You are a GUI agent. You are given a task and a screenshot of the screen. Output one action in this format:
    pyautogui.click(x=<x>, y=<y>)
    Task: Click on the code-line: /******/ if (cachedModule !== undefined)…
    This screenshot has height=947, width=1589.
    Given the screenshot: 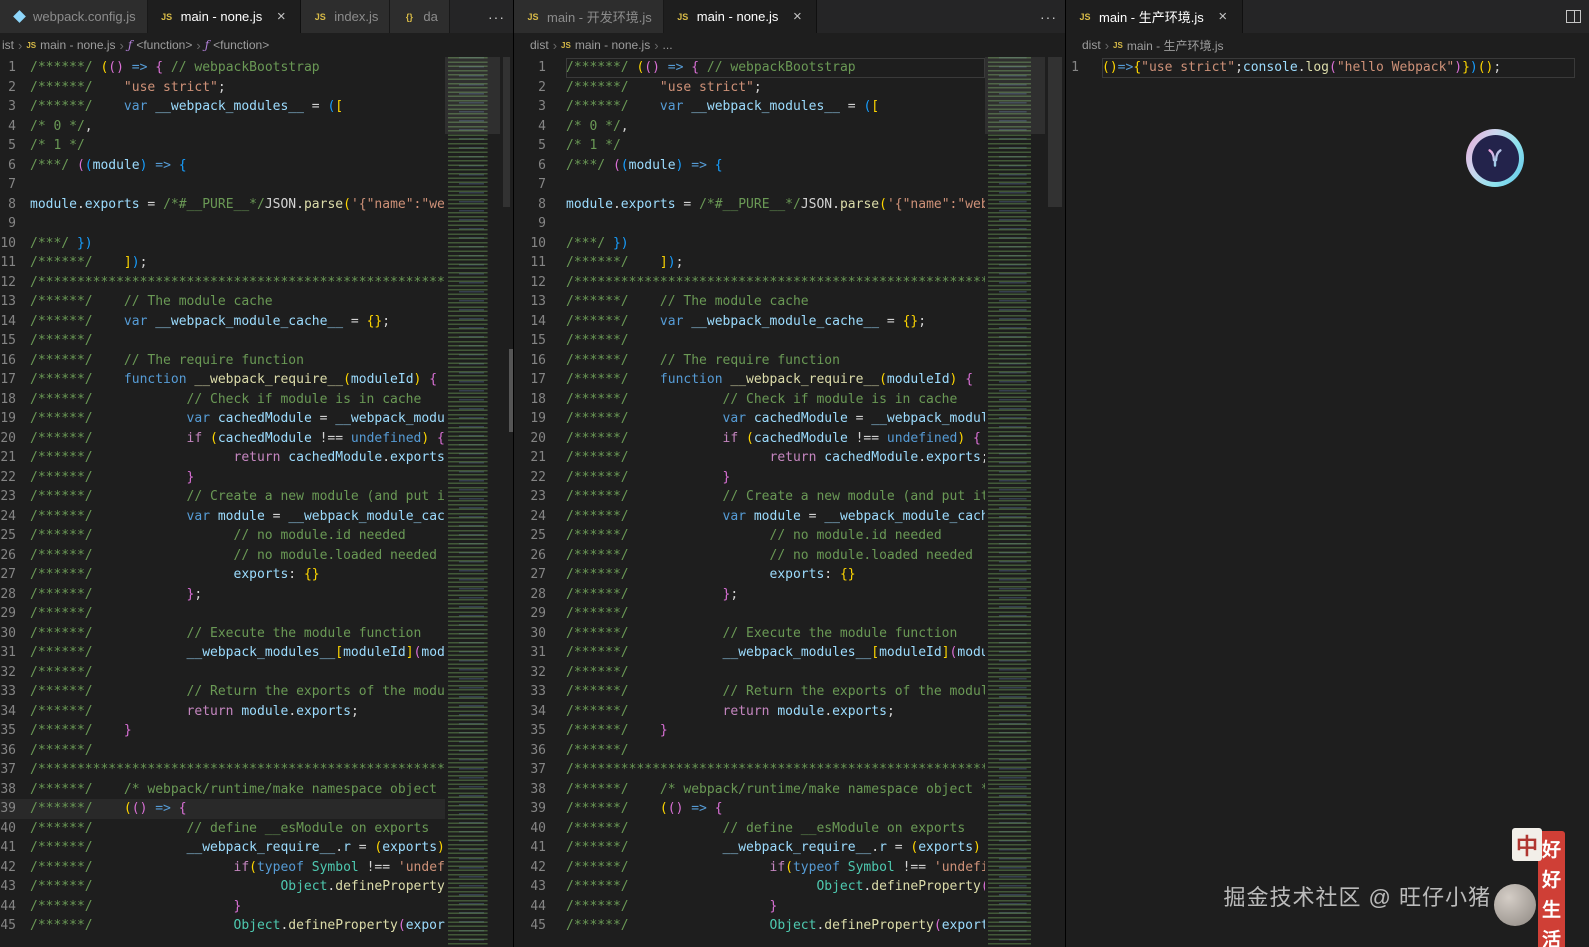 What is the action you would take?
    pyautogui.click(x=775, y=439)
    